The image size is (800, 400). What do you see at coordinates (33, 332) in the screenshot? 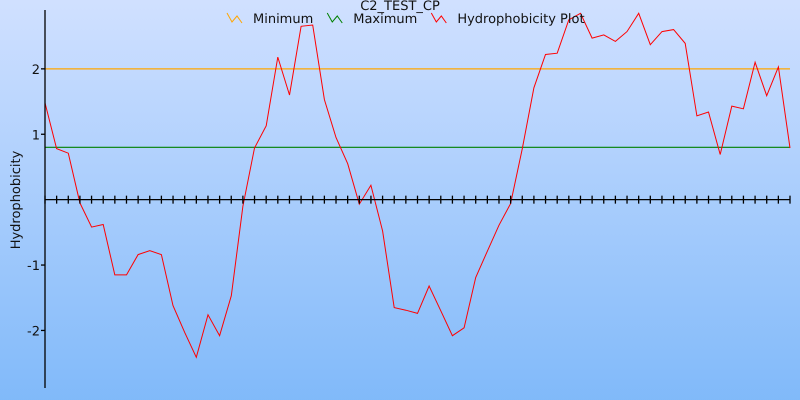
I see `axis-tick-label: -2` at bounding box center [33, 332].